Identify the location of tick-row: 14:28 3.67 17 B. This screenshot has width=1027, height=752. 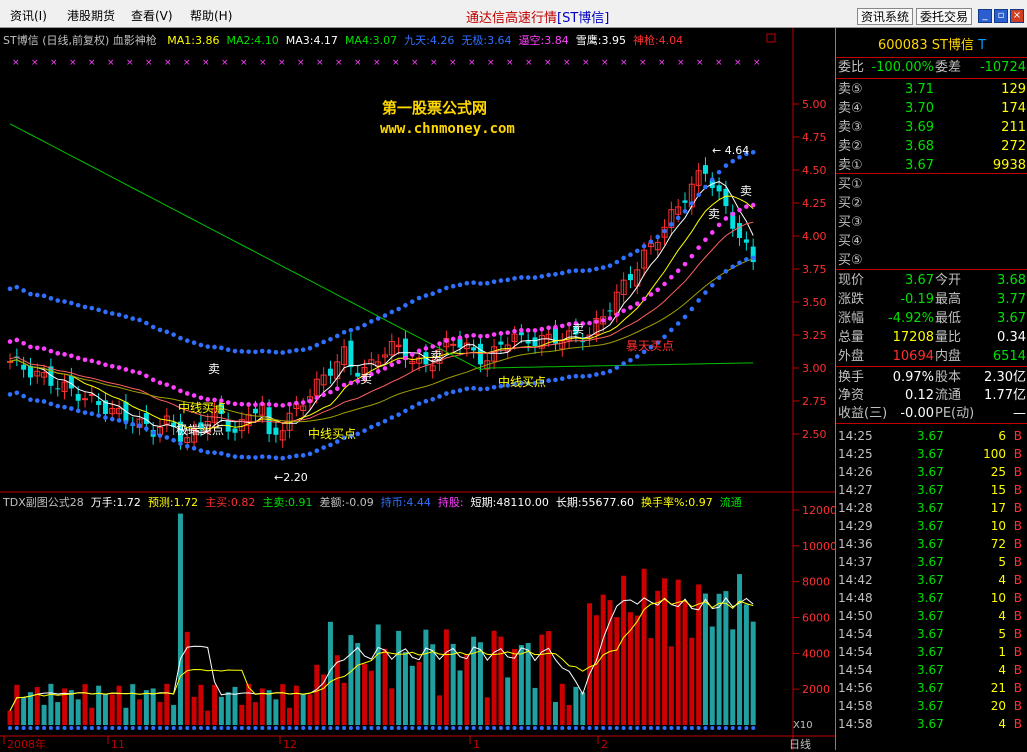
(932, 508).